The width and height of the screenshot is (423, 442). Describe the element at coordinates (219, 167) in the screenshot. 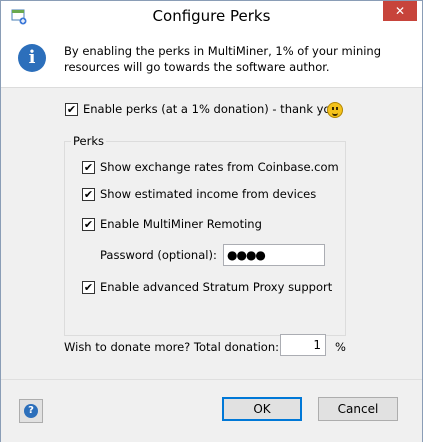

I see `coinbase-rates-label: Show exchange rates from Coinbase.com` at that location.